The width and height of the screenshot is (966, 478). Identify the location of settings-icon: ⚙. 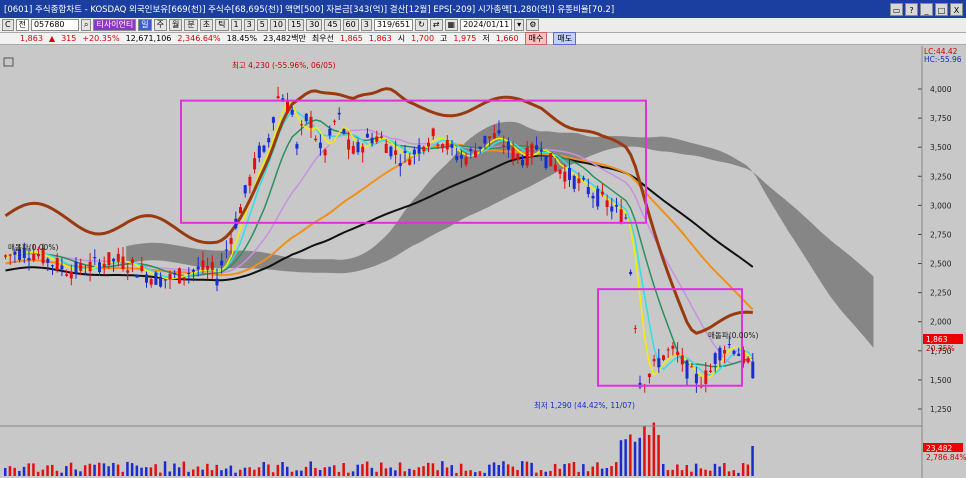
(533, 25).